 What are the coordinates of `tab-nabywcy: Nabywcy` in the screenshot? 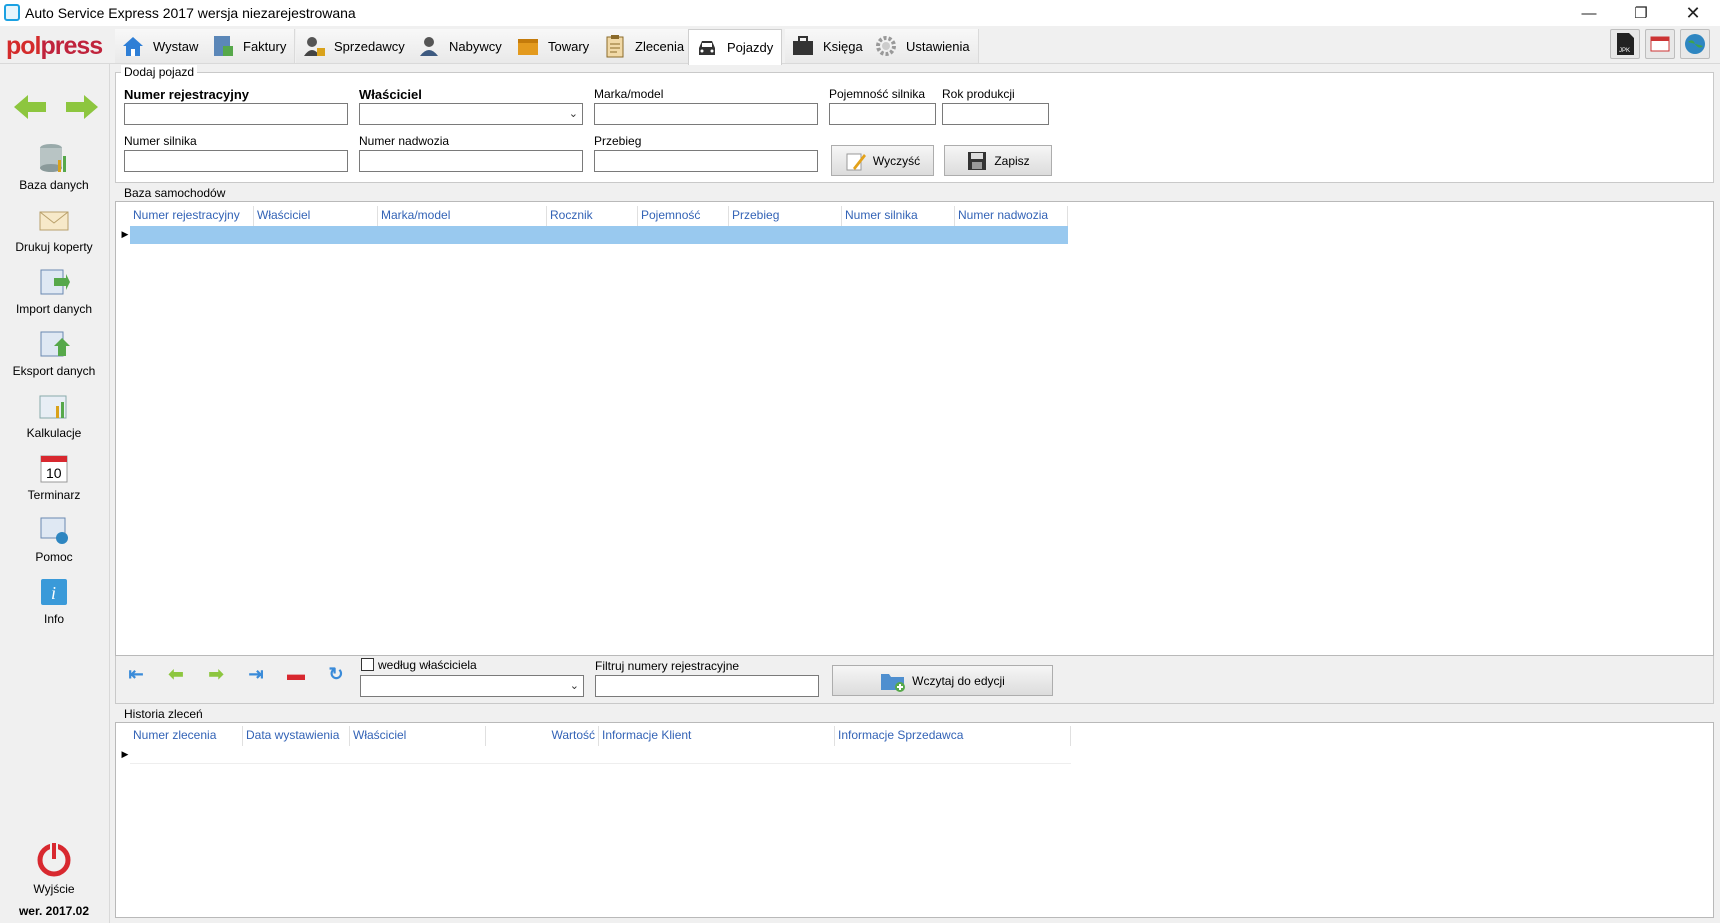 It's located at (461, 46).